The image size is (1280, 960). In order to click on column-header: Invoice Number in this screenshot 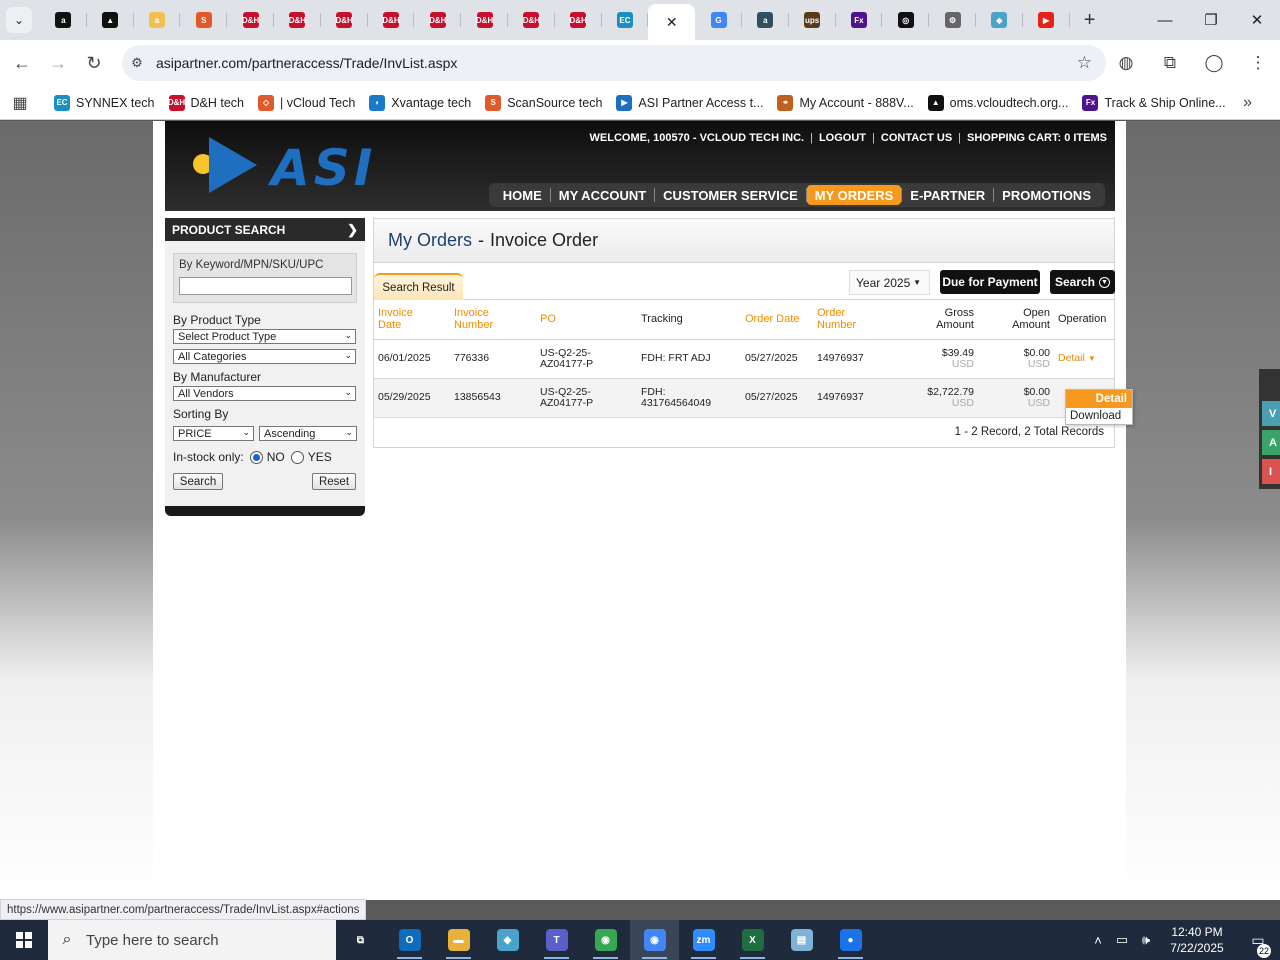, I will do `click(493, 320)`.